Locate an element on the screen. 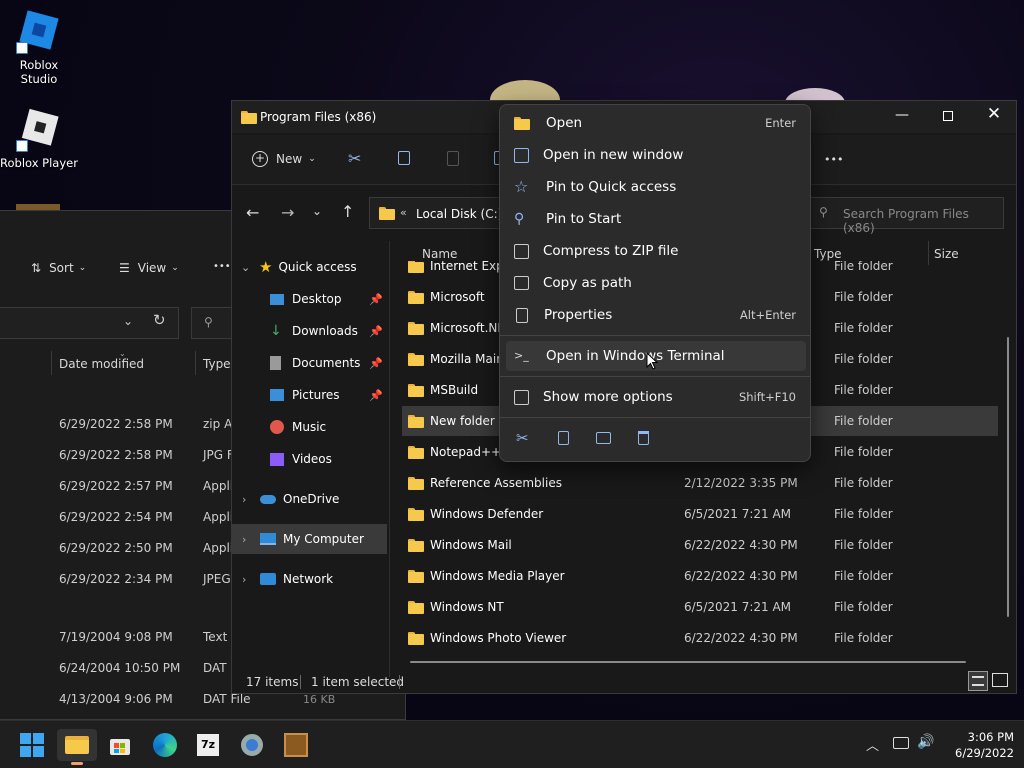 The width and height of the screenshot is (1024, 768). taskbar-edge is located at coordinates (165, 745).